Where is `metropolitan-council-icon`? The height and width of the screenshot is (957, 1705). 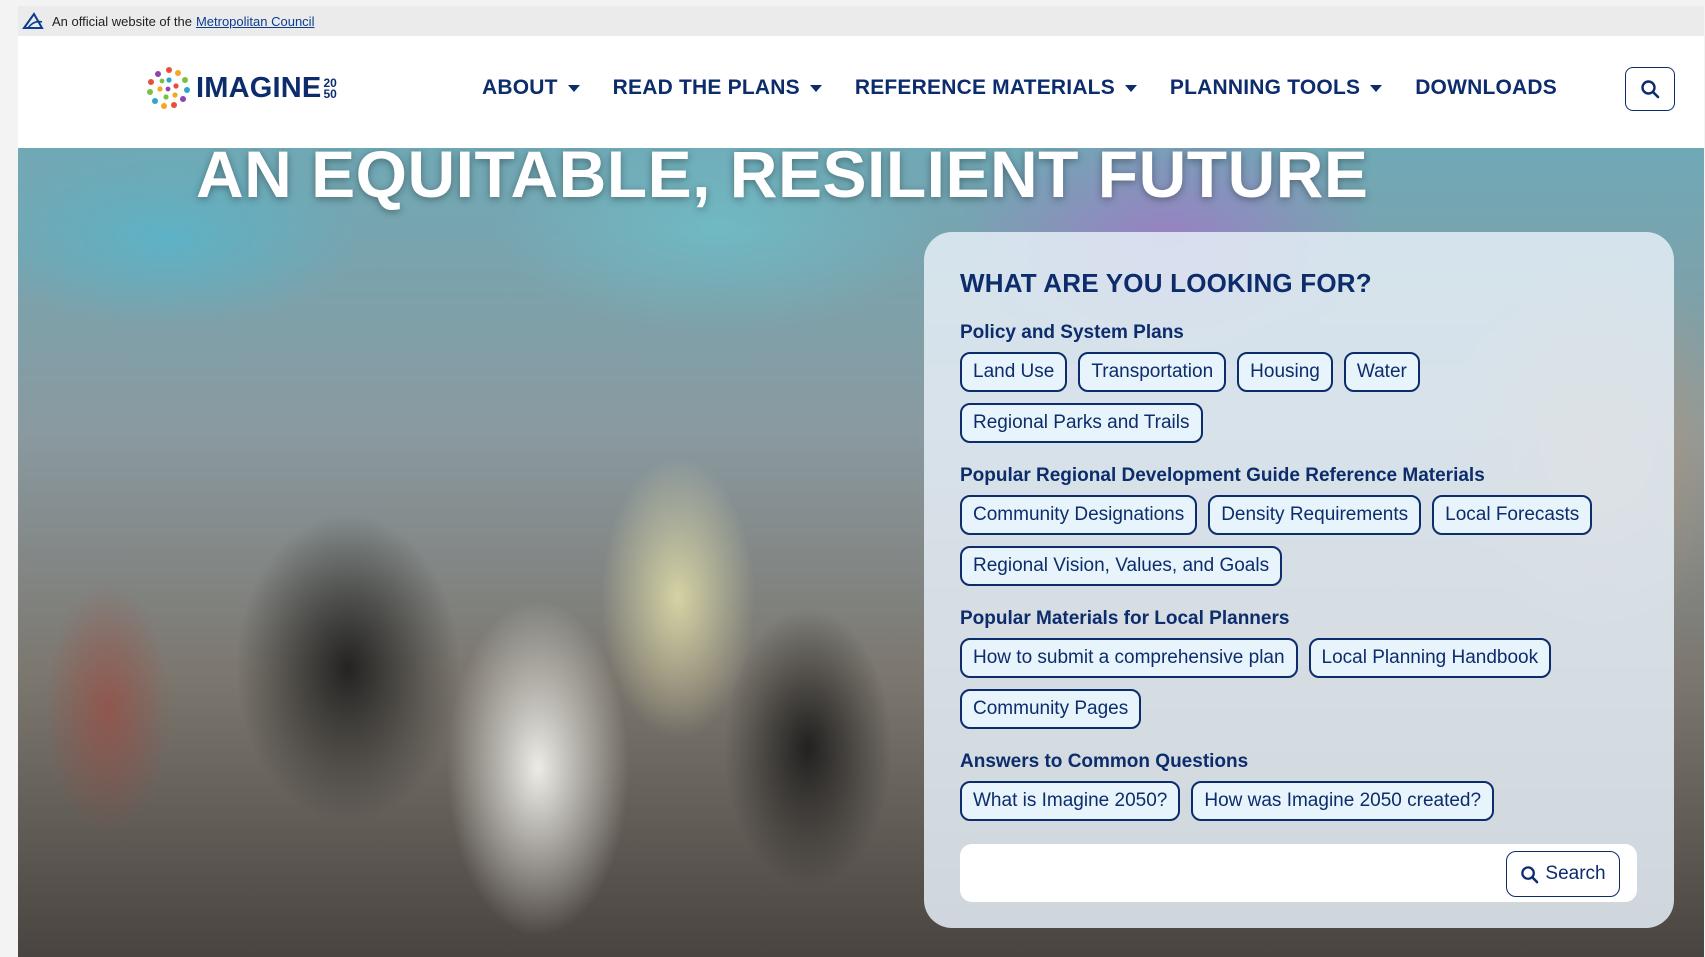 metropolitan-council-icon is located at coordinates (33, 20).